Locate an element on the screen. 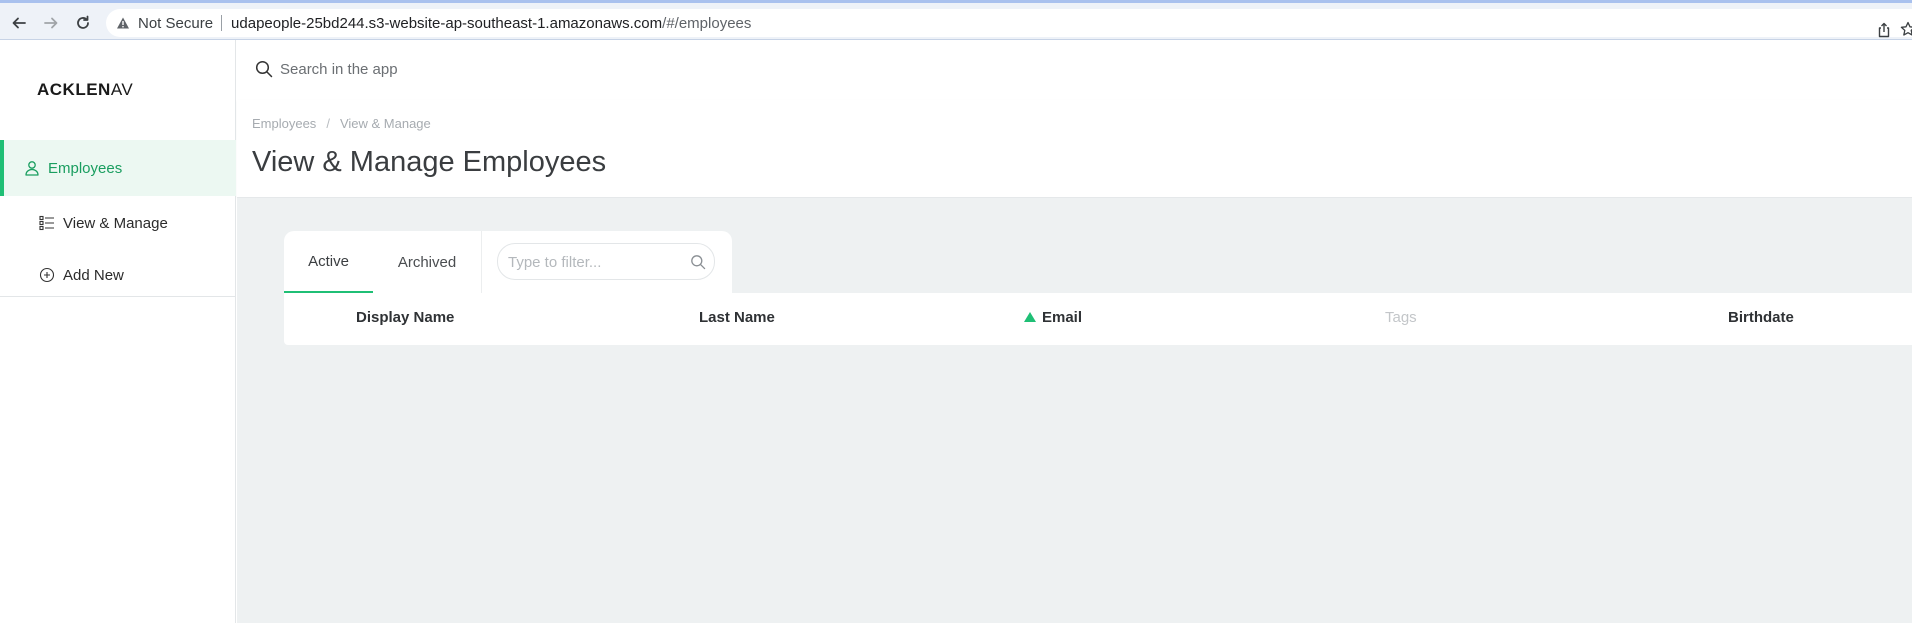 The width and height of the screenshot is (1912, 623). sidebar-item-view-manage: View & Manage is located at coordinates (118, 223).